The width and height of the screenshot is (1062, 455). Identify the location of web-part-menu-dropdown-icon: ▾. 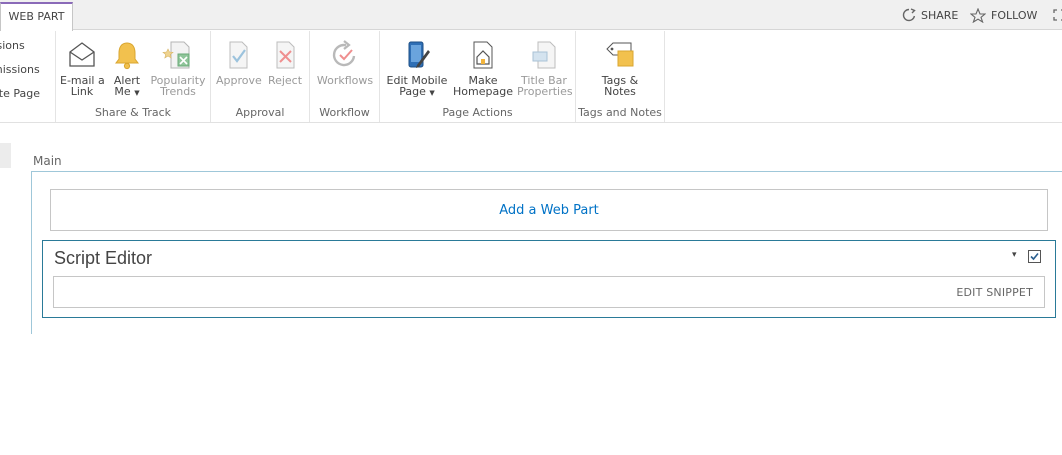
(1014, 255).